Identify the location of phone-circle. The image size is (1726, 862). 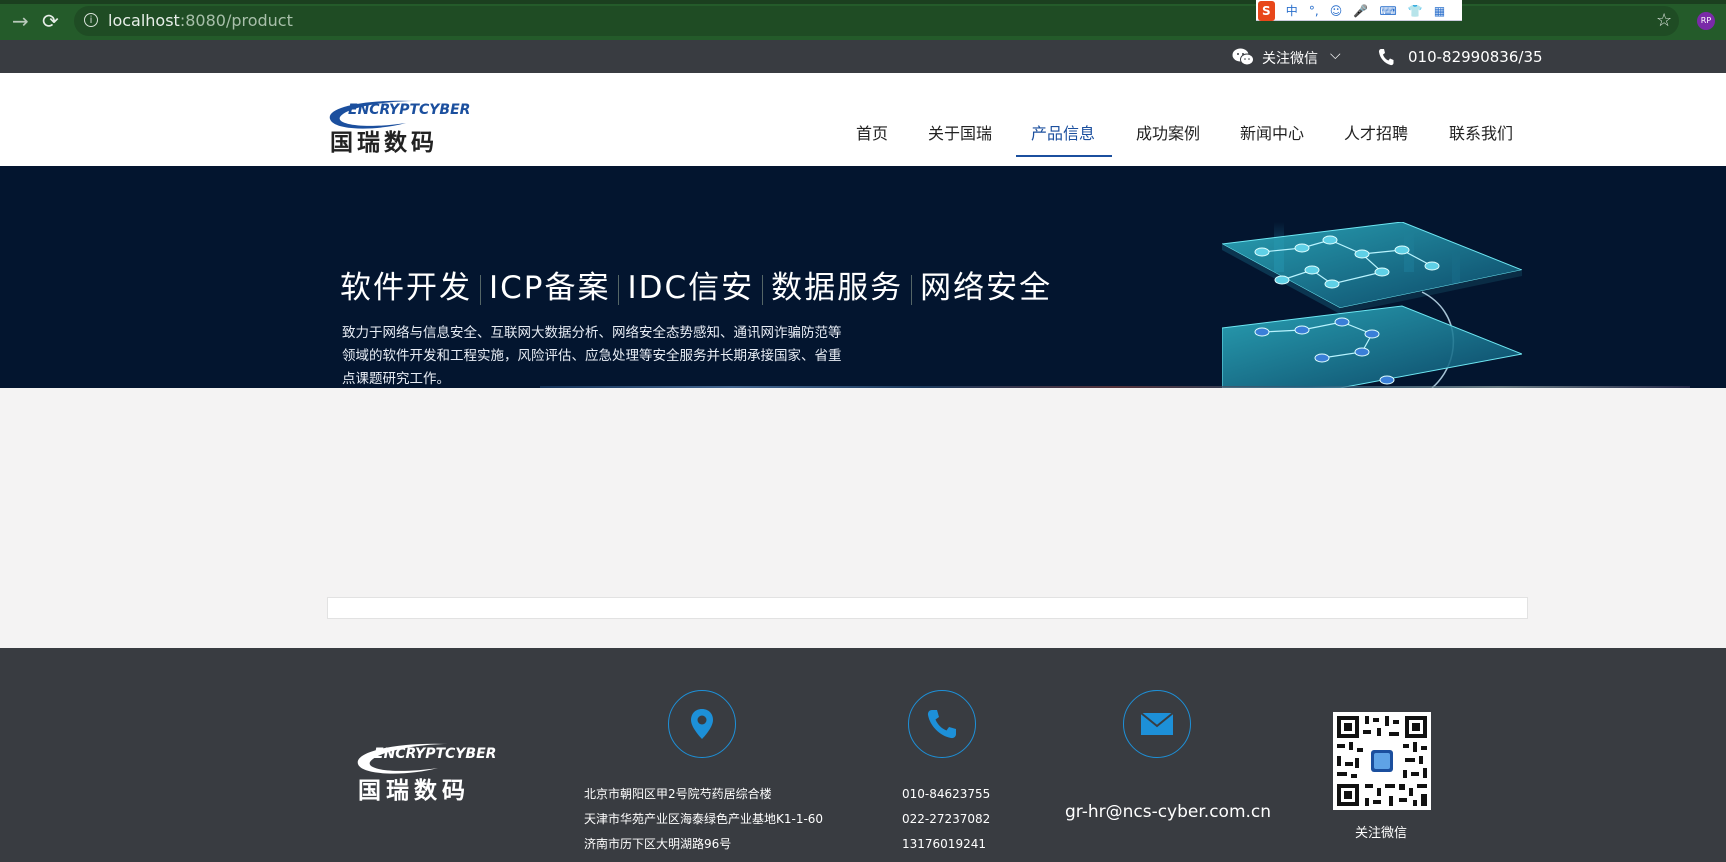
(942, 724).